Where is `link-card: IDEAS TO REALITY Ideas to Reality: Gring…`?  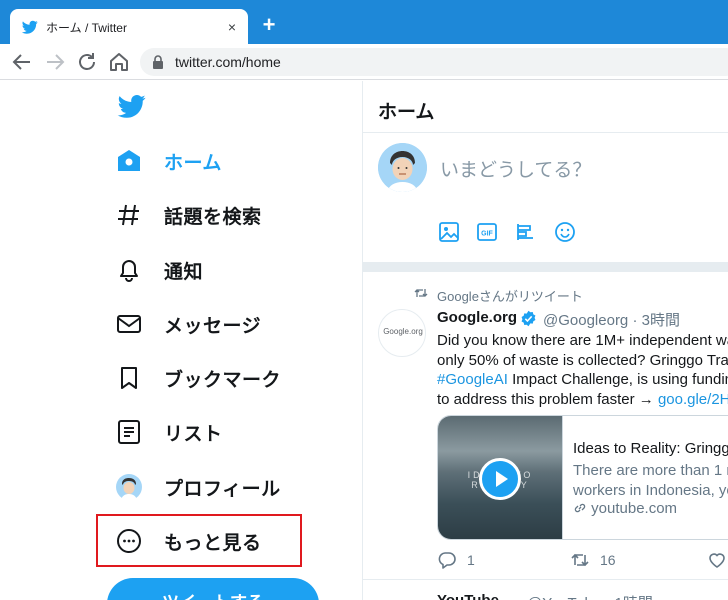 link-card: IDEAS TO REALITY Ideas to Reality: Gring… is located at coordinates (582, 477).